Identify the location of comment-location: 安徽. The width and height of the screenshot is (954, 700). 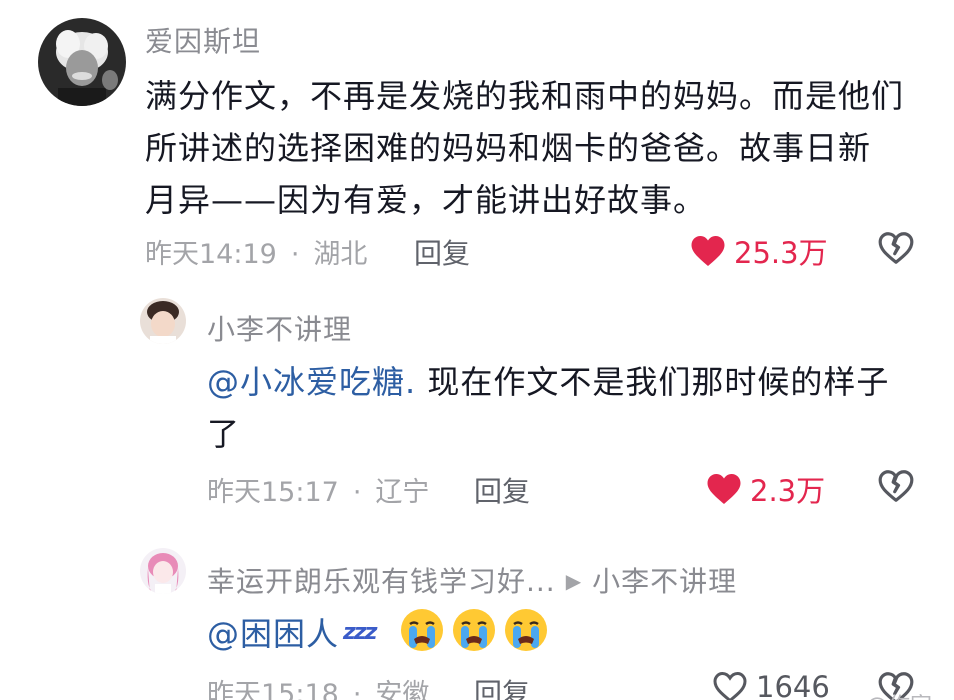
(402, 689).